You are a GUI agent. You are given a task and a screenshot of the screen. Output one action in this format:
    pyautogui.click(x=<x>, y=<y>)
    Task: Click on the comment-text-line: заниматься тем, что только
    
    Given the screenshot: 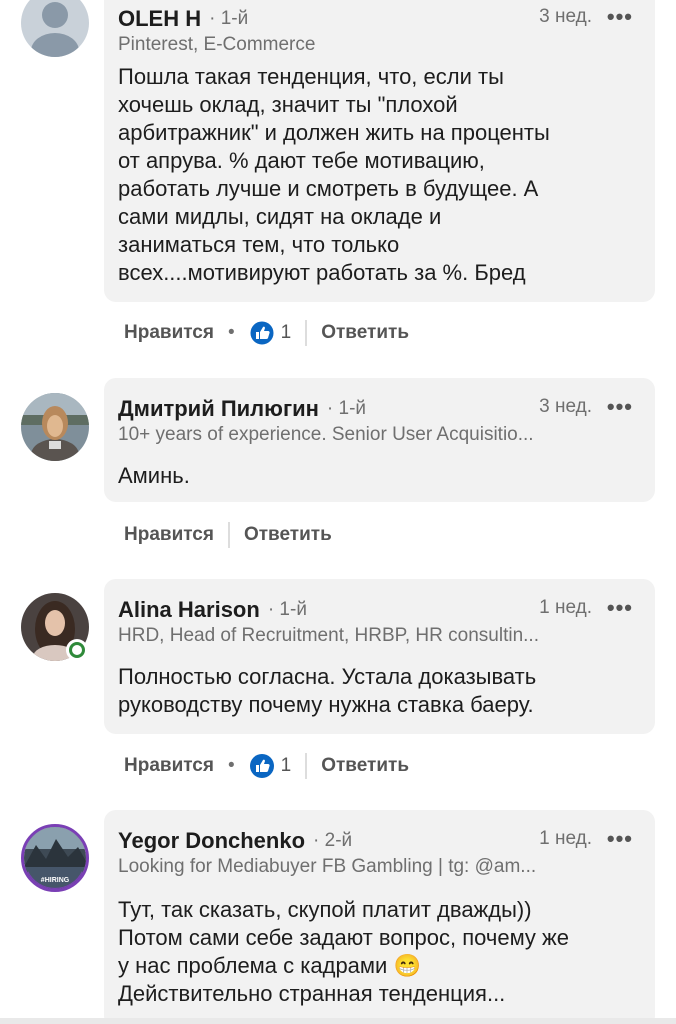 What is the action you would take?
    pyautogui.click(x=259, y=244)
    